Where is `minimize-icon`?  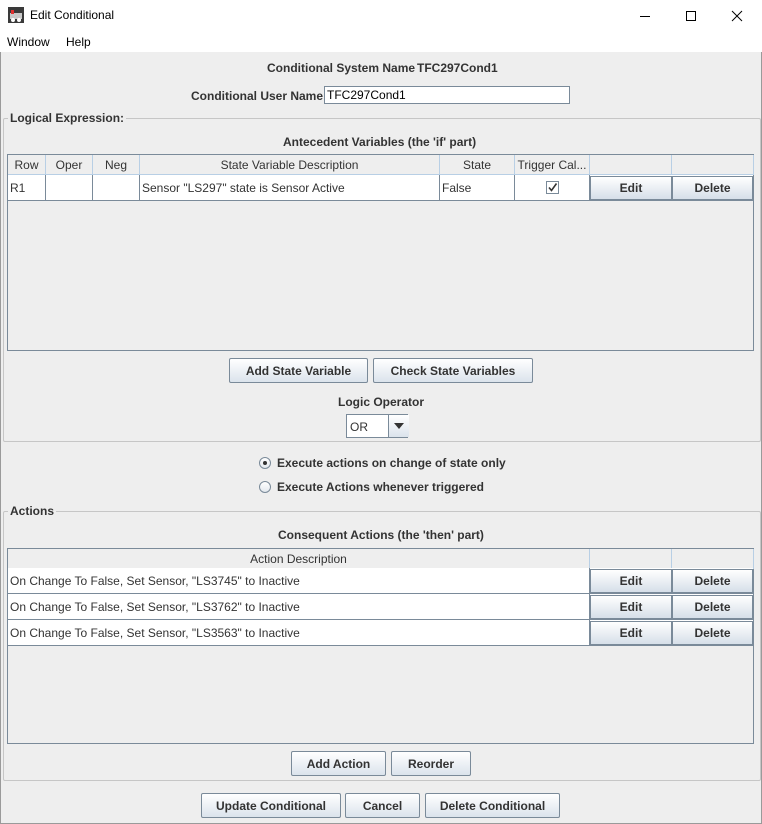 minimize-icon is located at coordinates (645, 16).